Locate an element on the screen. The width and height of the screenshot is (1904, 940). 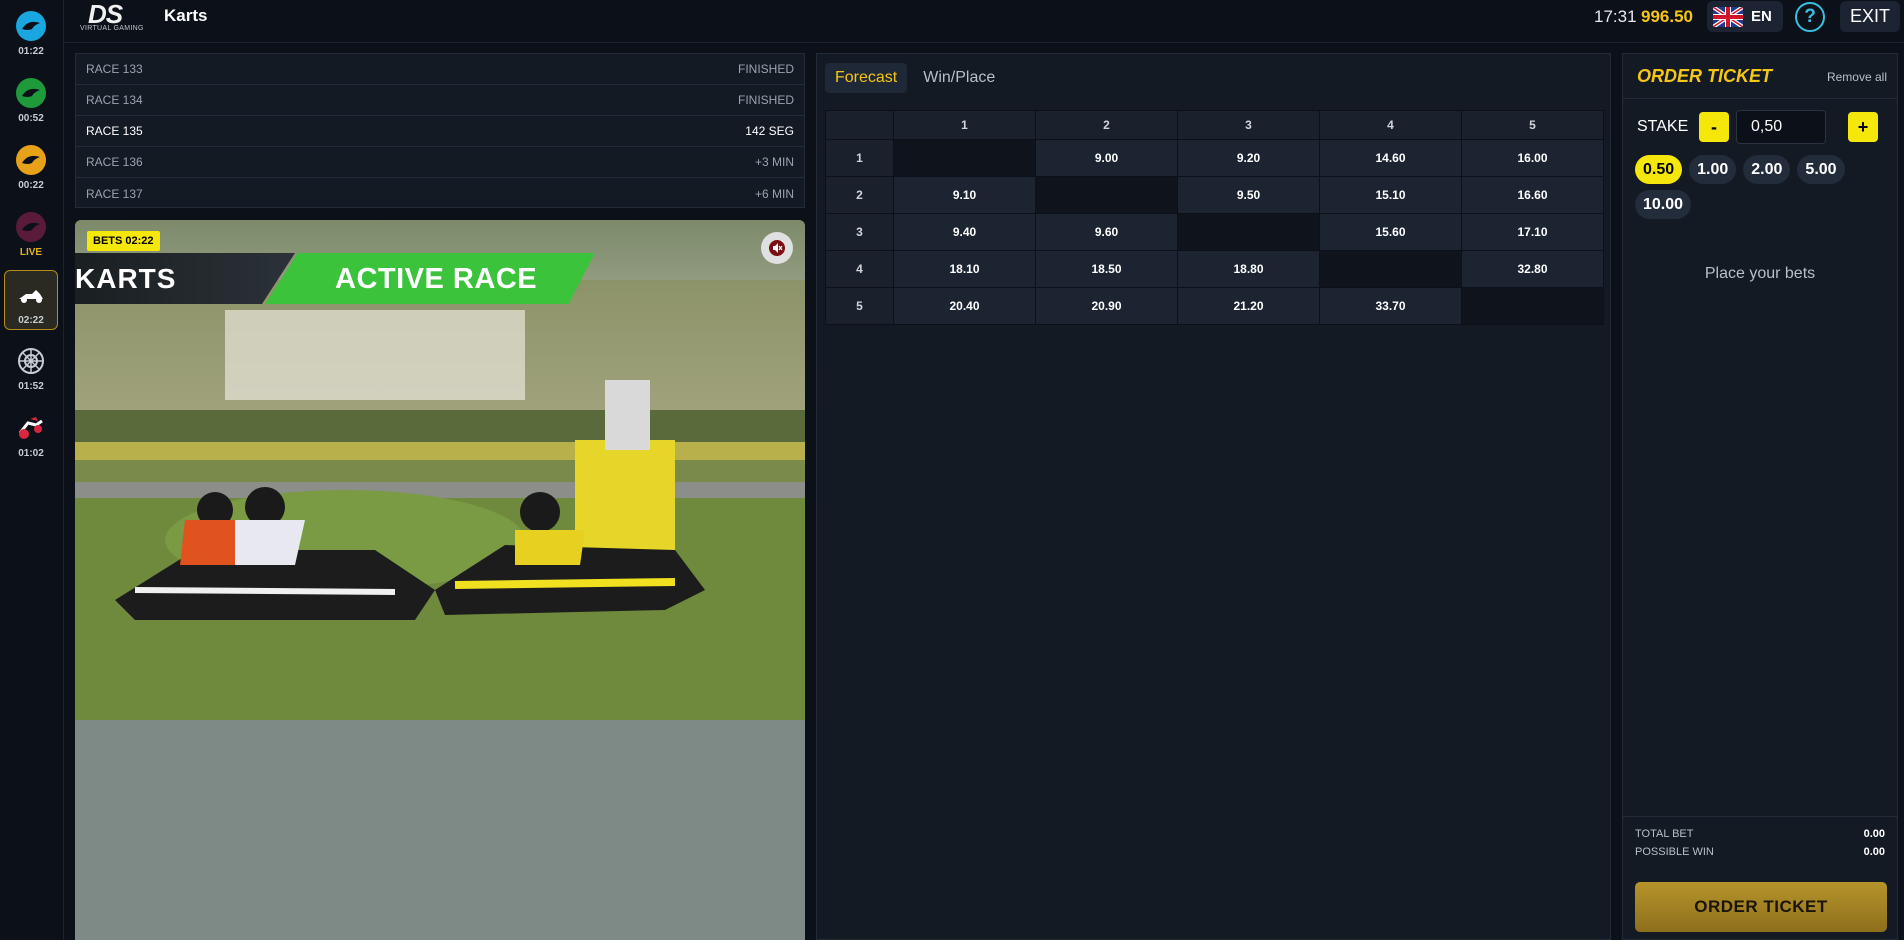
race-status: +6 MIN is located at coordinates (774, 193).